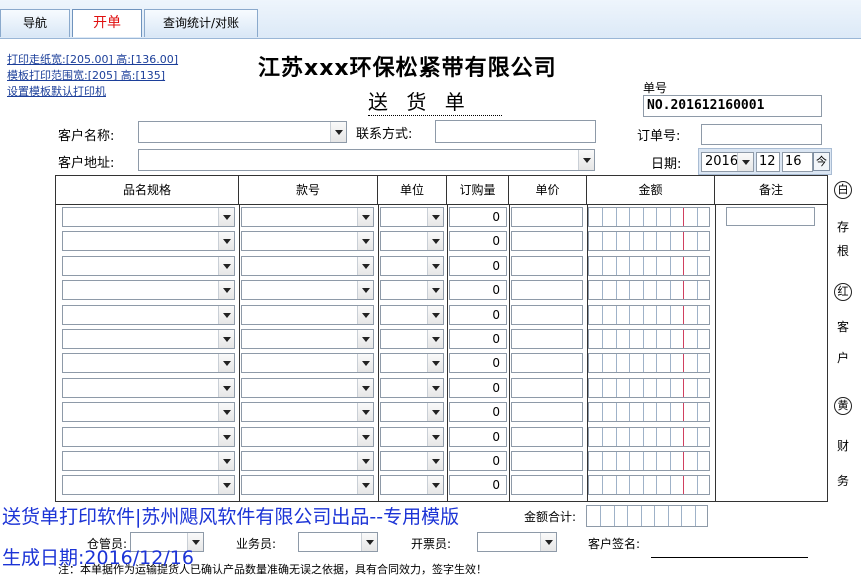 This screenshot has width=861, height=577. Describe the element at coordinates (242, 132) in the screenshot. I see `customer-name-combo` at that location.